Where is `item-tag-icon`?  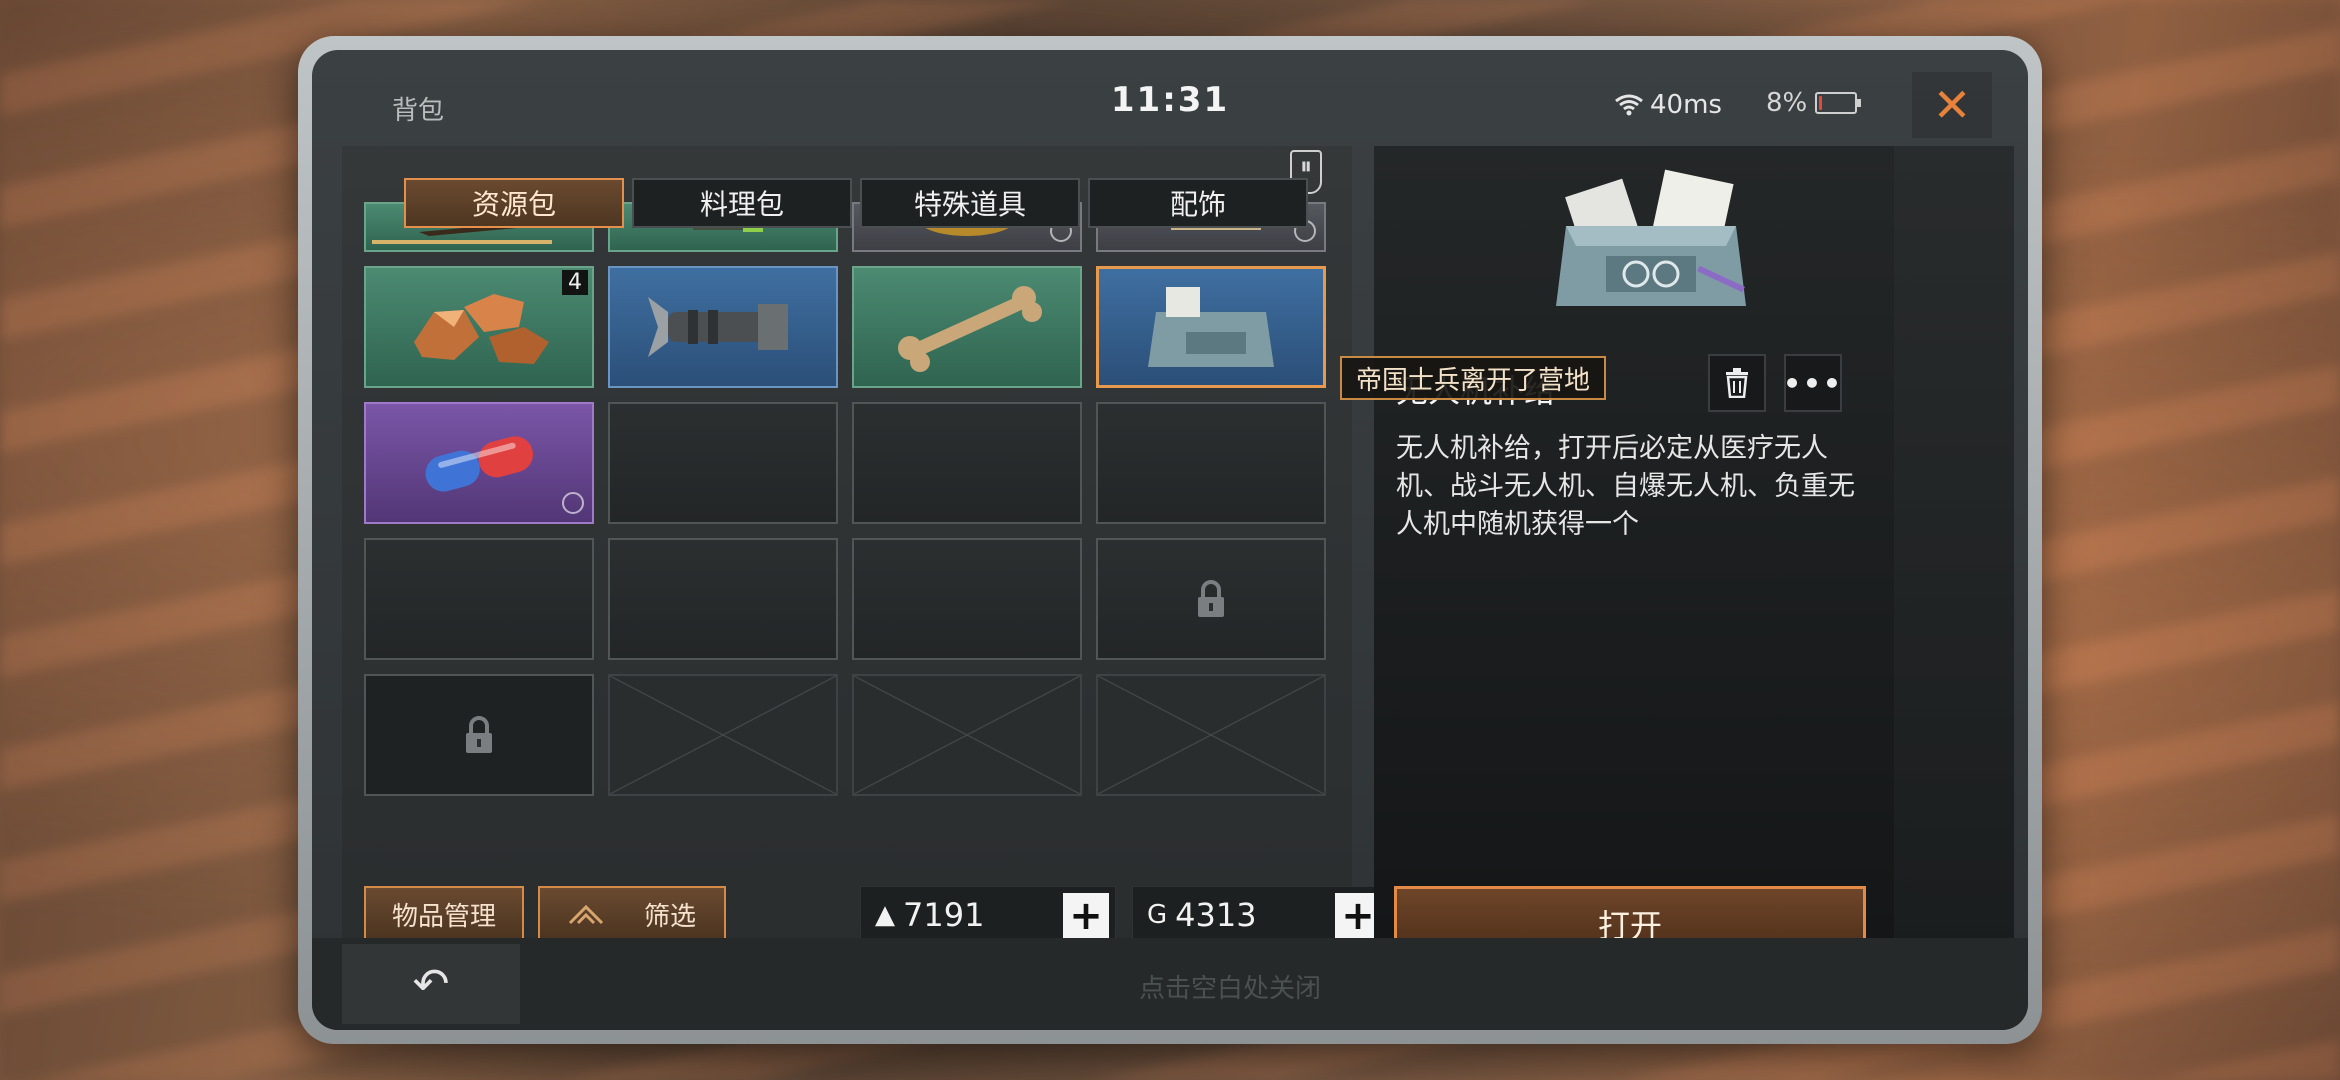
item-tag-icon is located at coordinates (573, 503).